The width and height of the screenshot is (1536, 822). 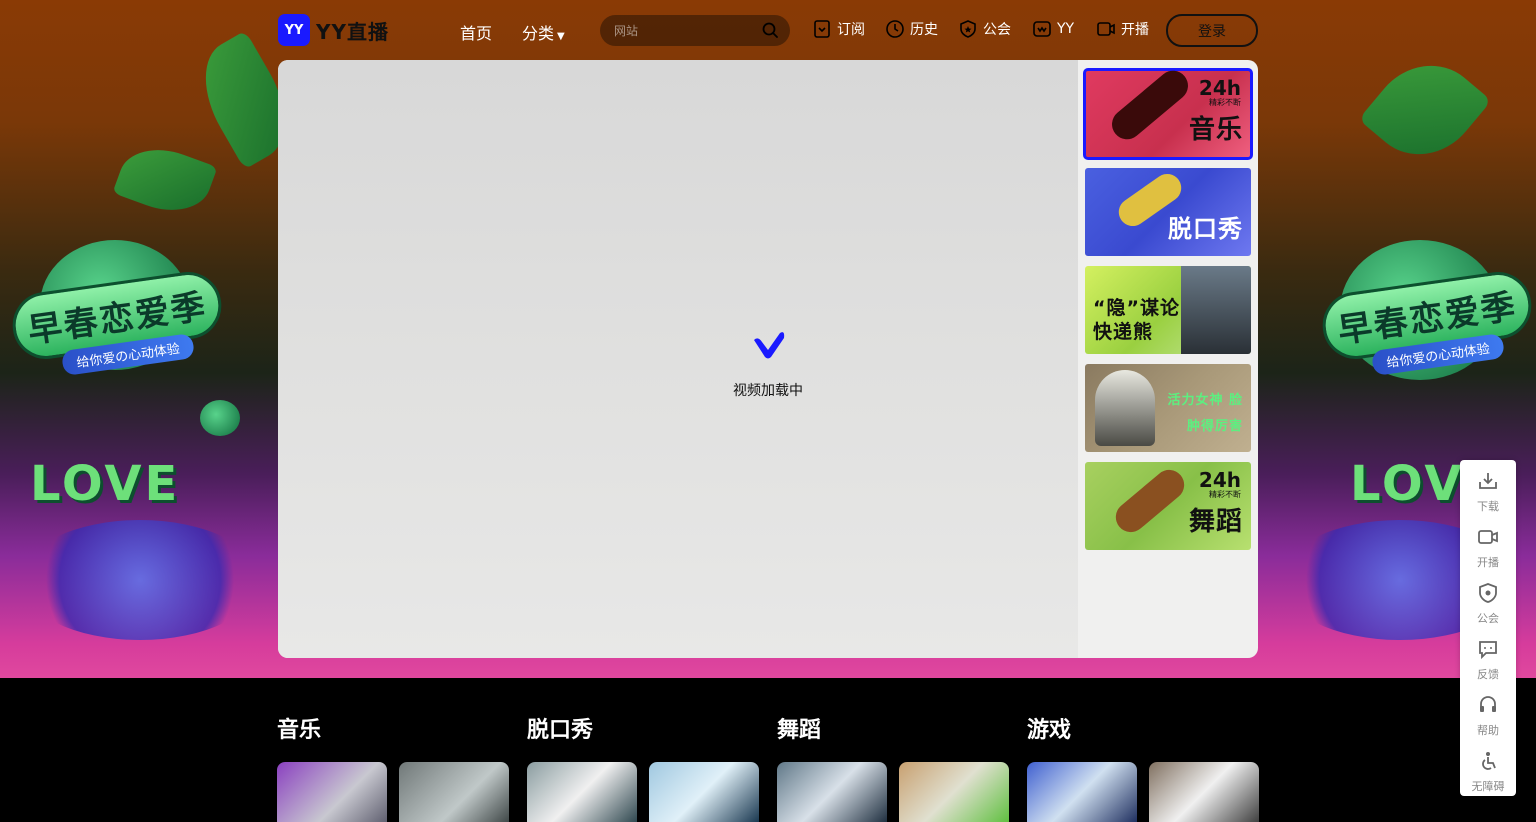 What do you see at coordinates (799, 728) in the screenshot?
I see `category-title-dance: 舞蹈` at bounding box center [799, 728].